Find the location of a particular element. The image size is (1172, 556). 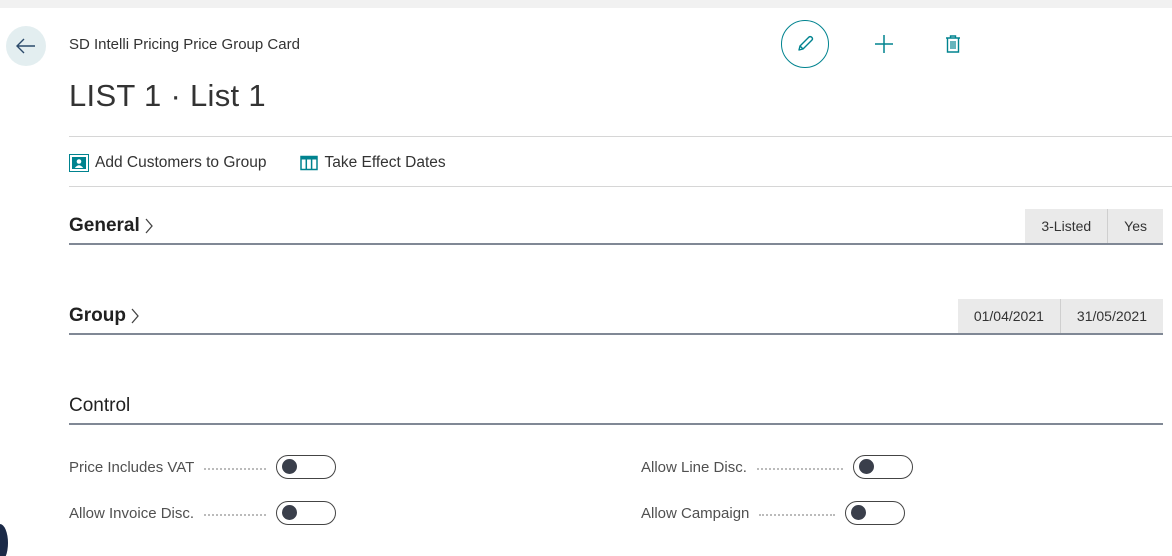

arrow-left-icon is located at coordinates (25, 46).